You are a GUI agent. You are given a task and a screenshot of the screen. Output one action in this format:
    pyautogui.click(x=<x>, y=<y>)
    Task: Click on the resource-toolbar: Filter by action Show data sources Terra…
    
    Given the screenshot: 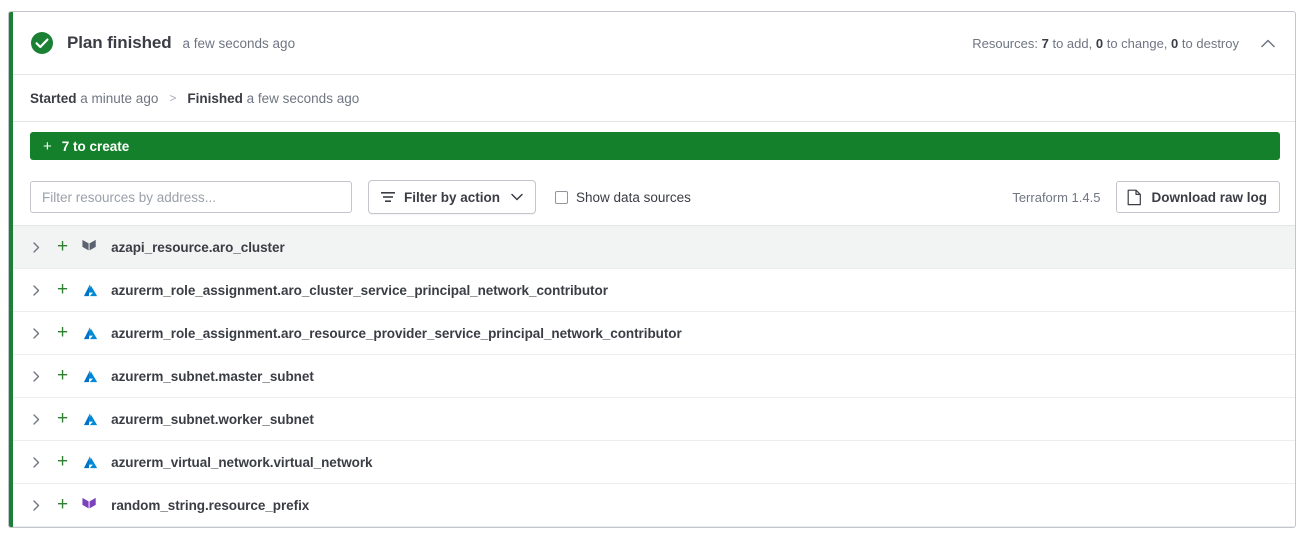 What is the action you would take?
    pyautogui.click(x=654, y=197)
    